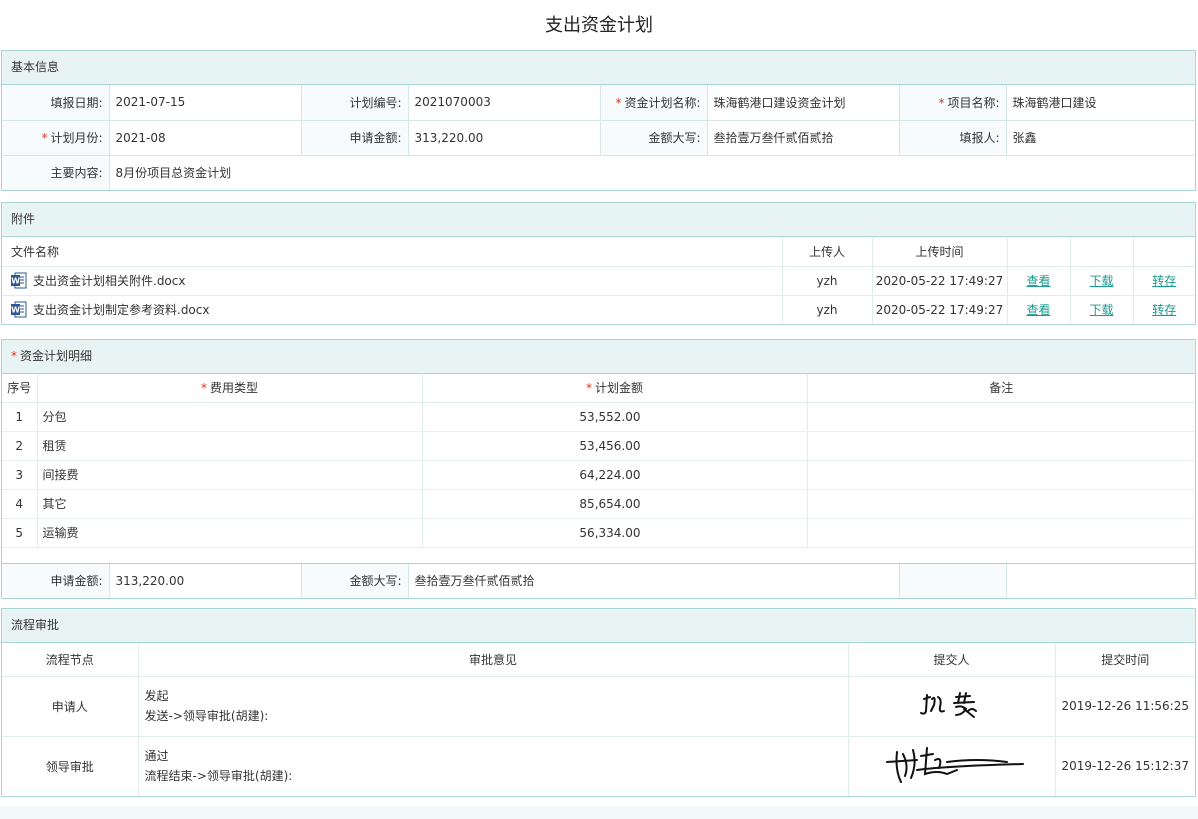 Image resolution: width=1198 pixels, height=819 pixels. Describe the element at coordinates (206, 716) in the screenshot. I see `opinion-route: 发送->领导审批(胡建):` at that location.